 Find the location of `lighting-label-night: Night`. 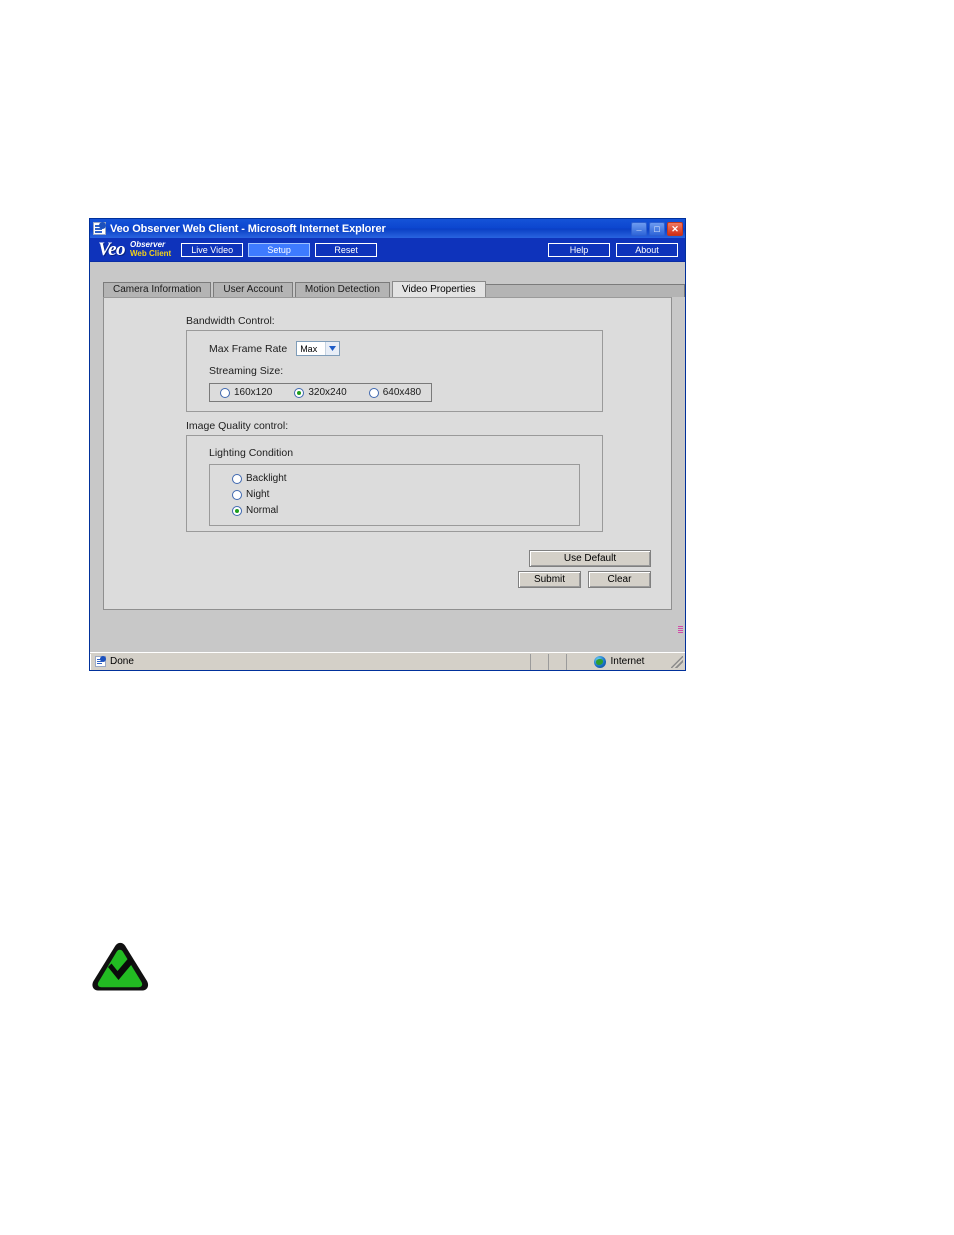

lighting-label-night: Night is located at coordinates (258, 494).